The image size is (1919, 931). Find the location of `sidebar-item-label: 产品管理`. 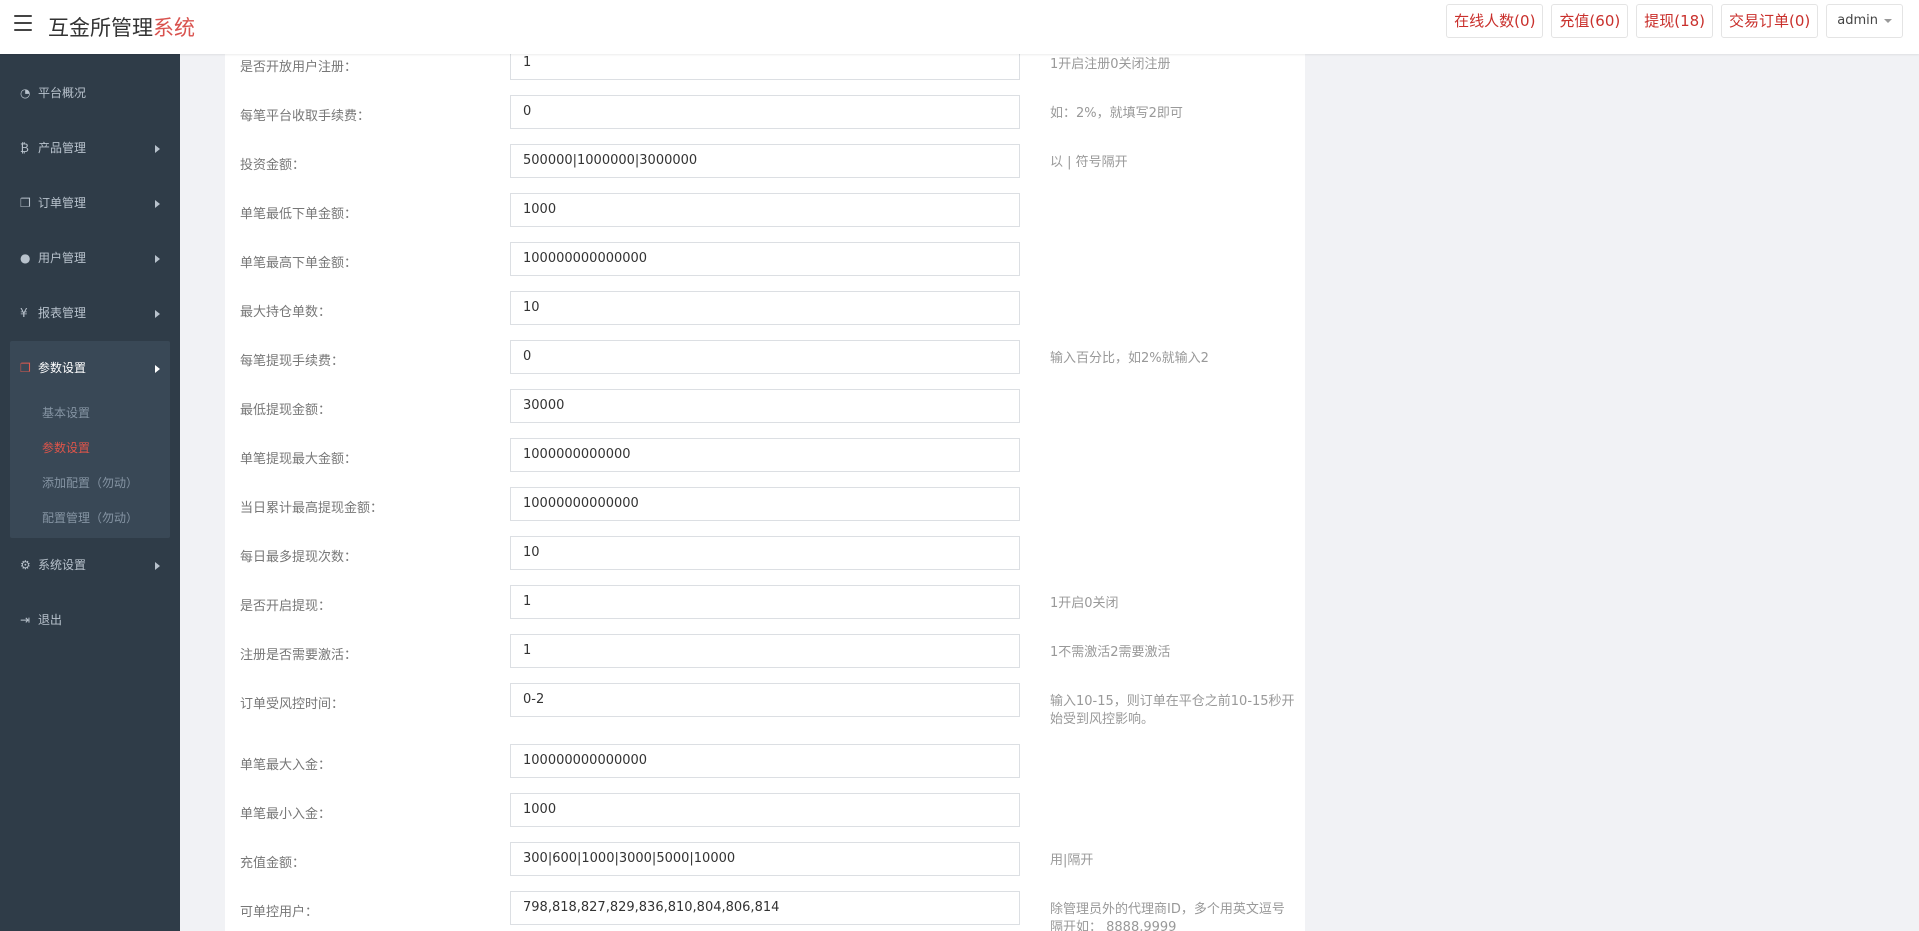

sidebar-item-label: 产品管理 is located at coordinates (62, 148).